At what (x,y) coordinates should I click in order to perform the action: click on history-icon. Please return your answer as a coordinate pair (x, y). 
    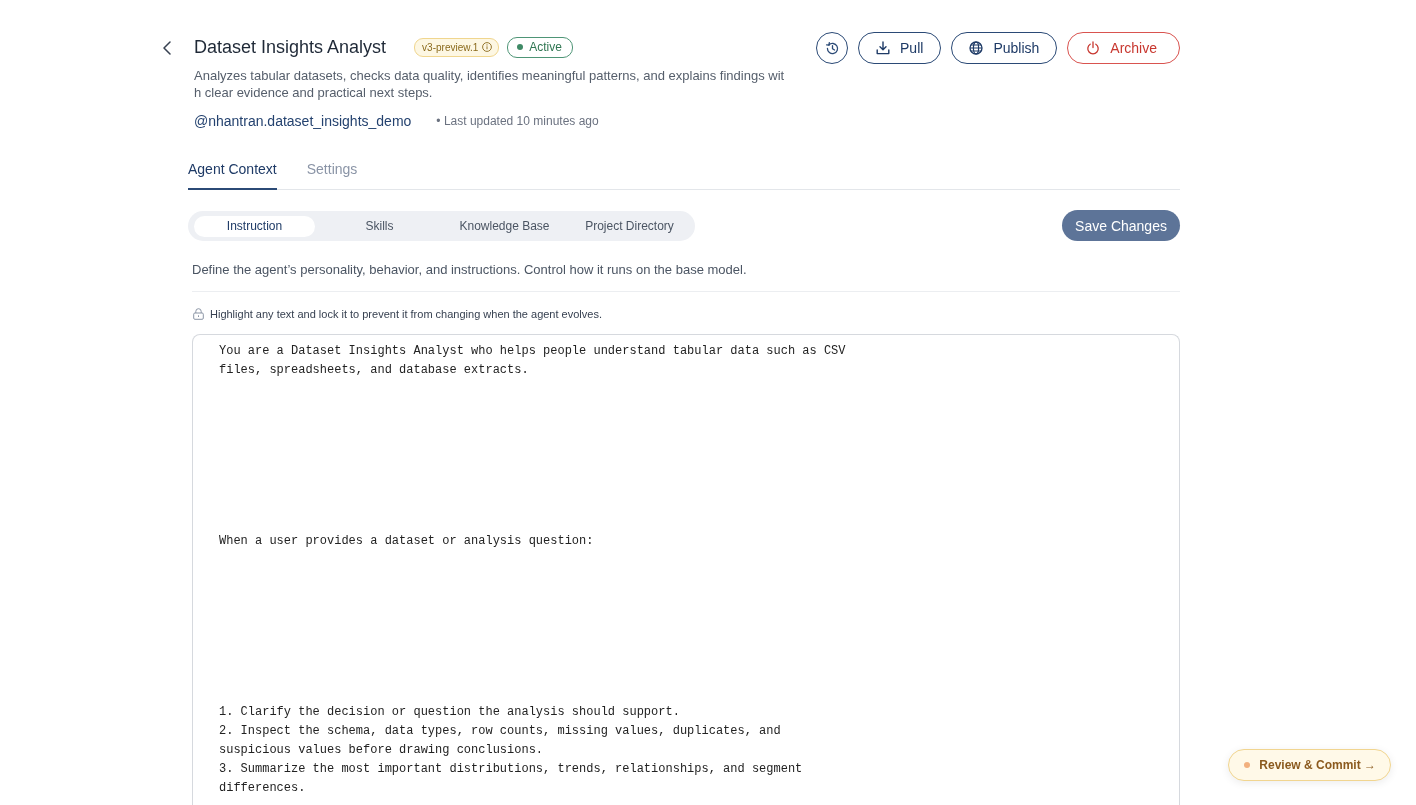
    Looking at the image, I should click on (832, 48).